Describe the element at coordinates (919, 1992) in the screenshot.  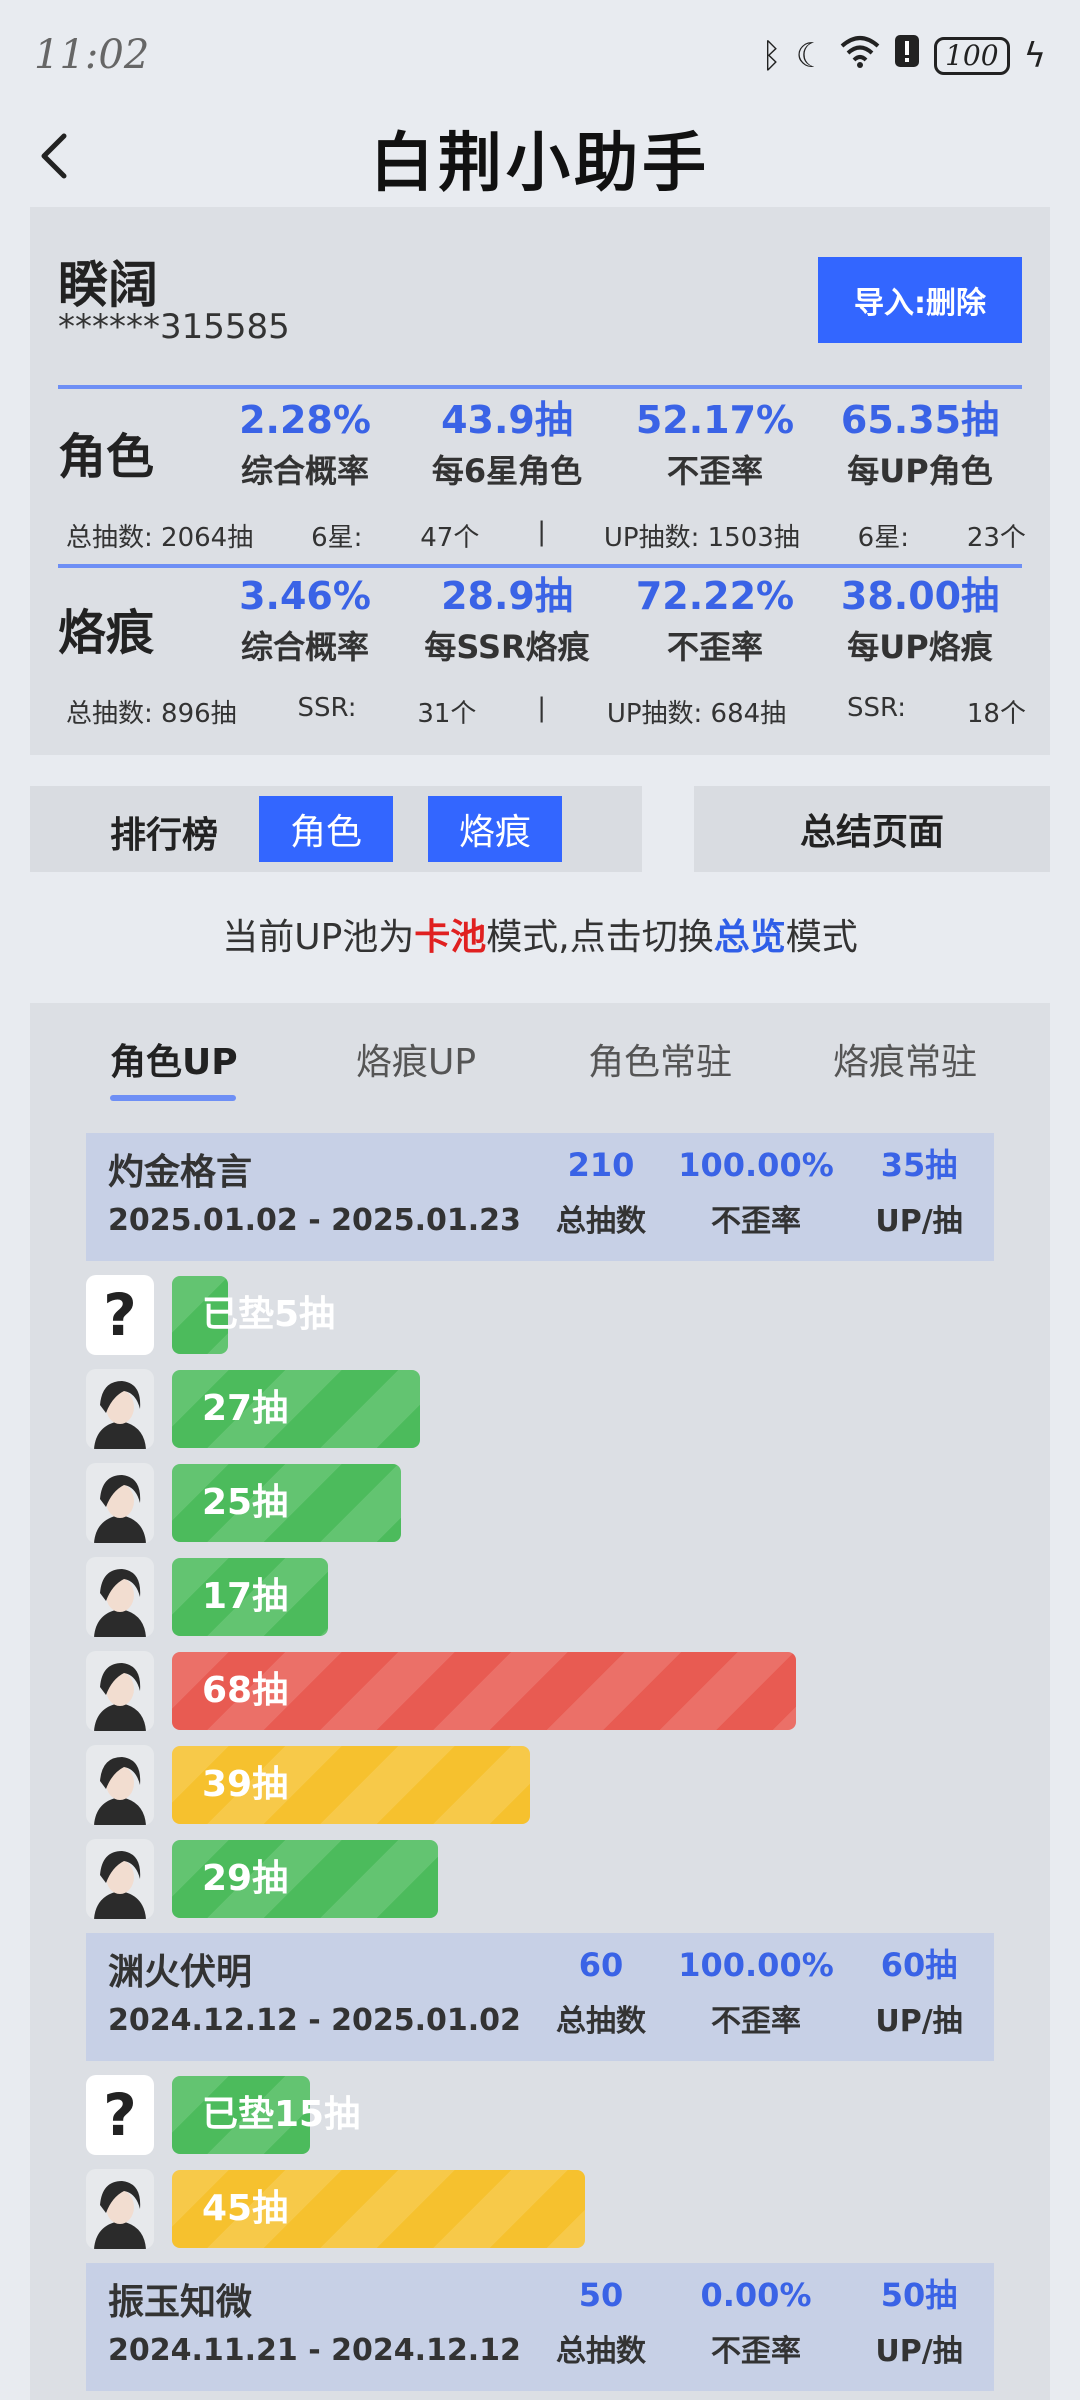
I see `pool-per-up: 60抽 UP/抽` at that location.